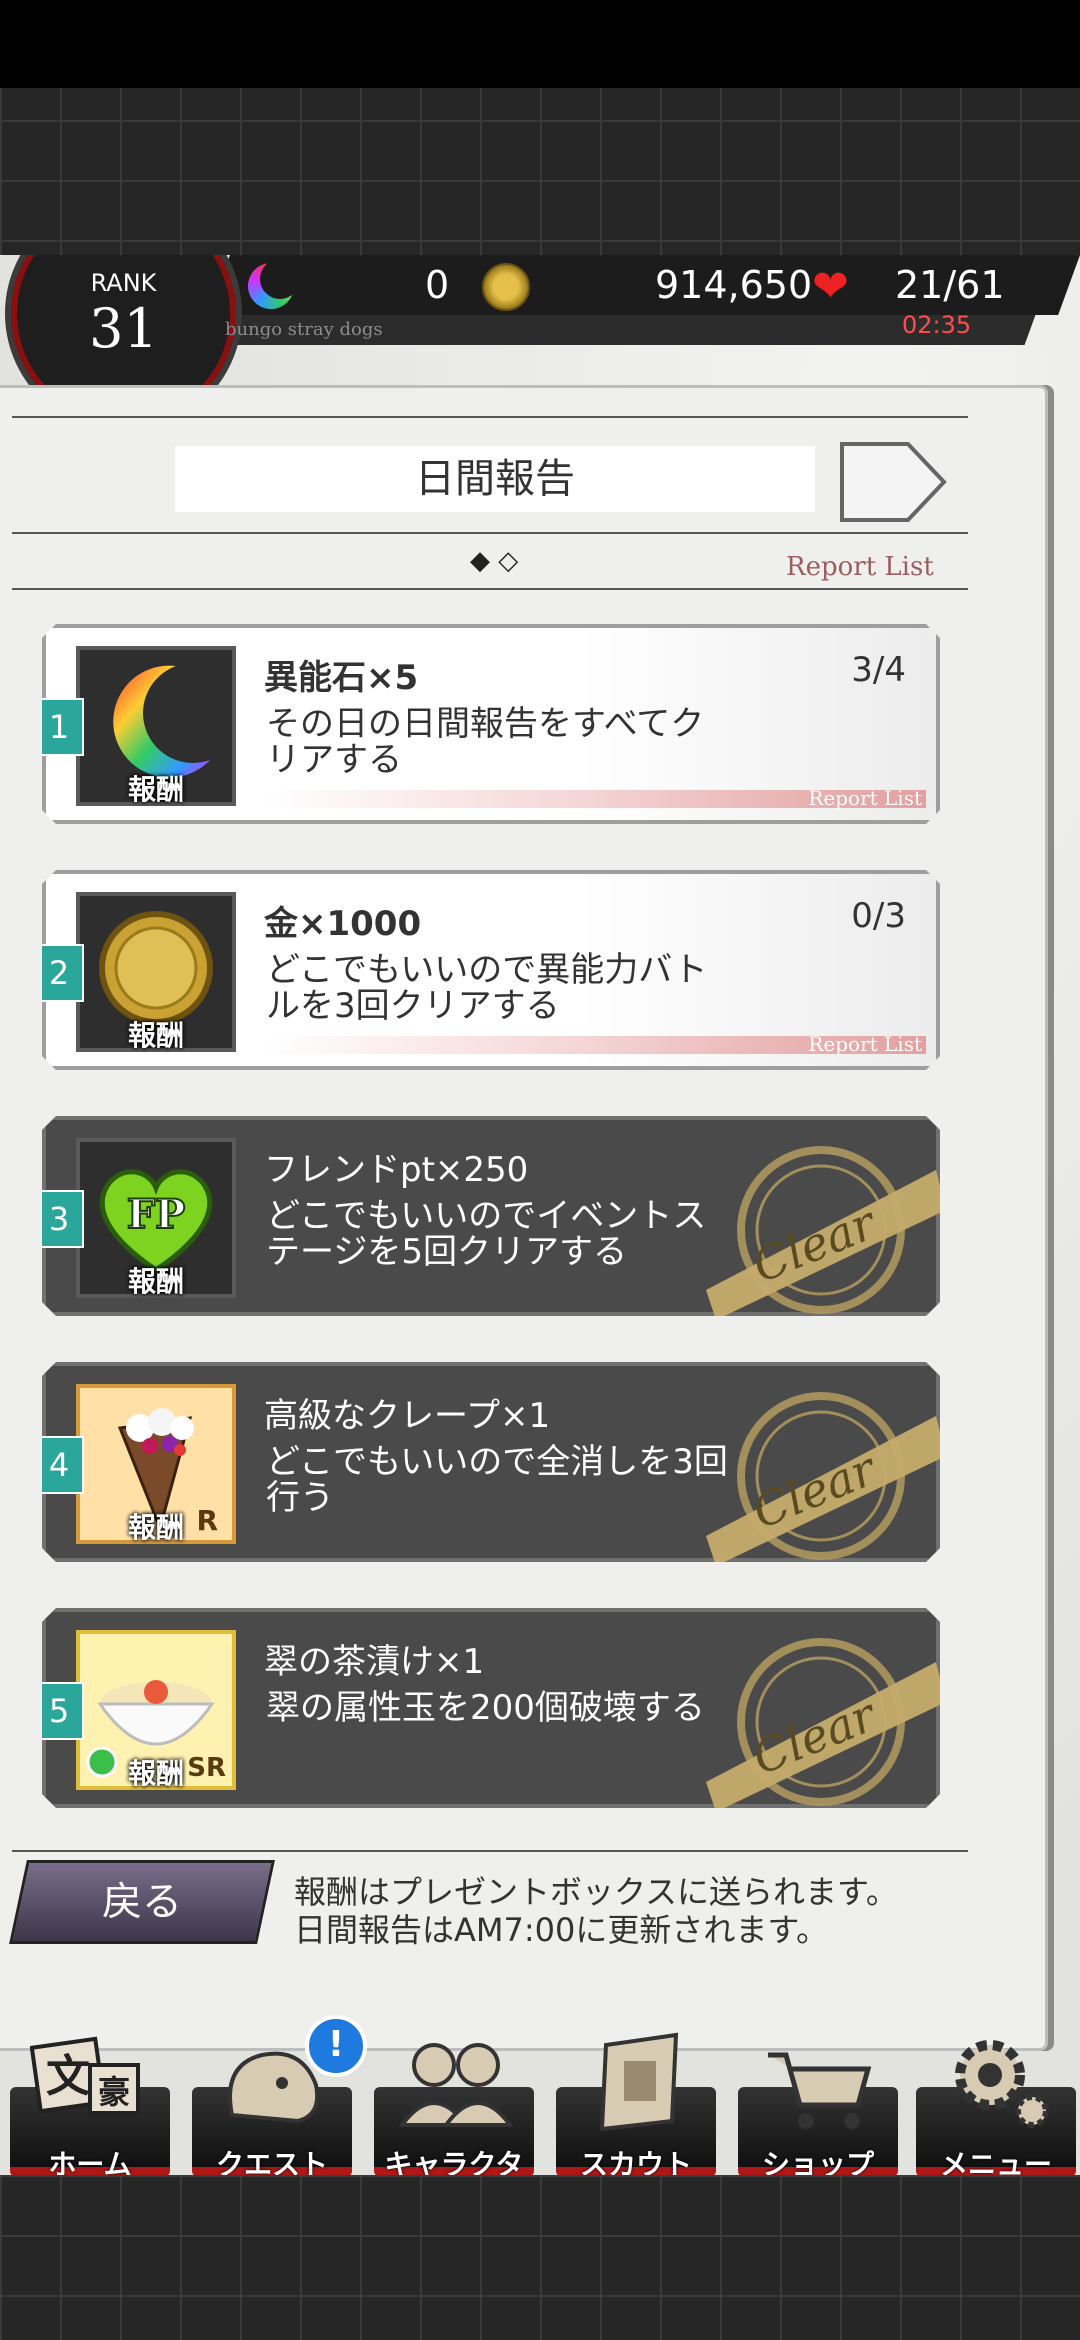 This screenshot has height=2340, width=1080. What do you see at coordinates (59, 1465) in the screenshot?
I see `mission-number: 4` at bounding box center [59, 1465].